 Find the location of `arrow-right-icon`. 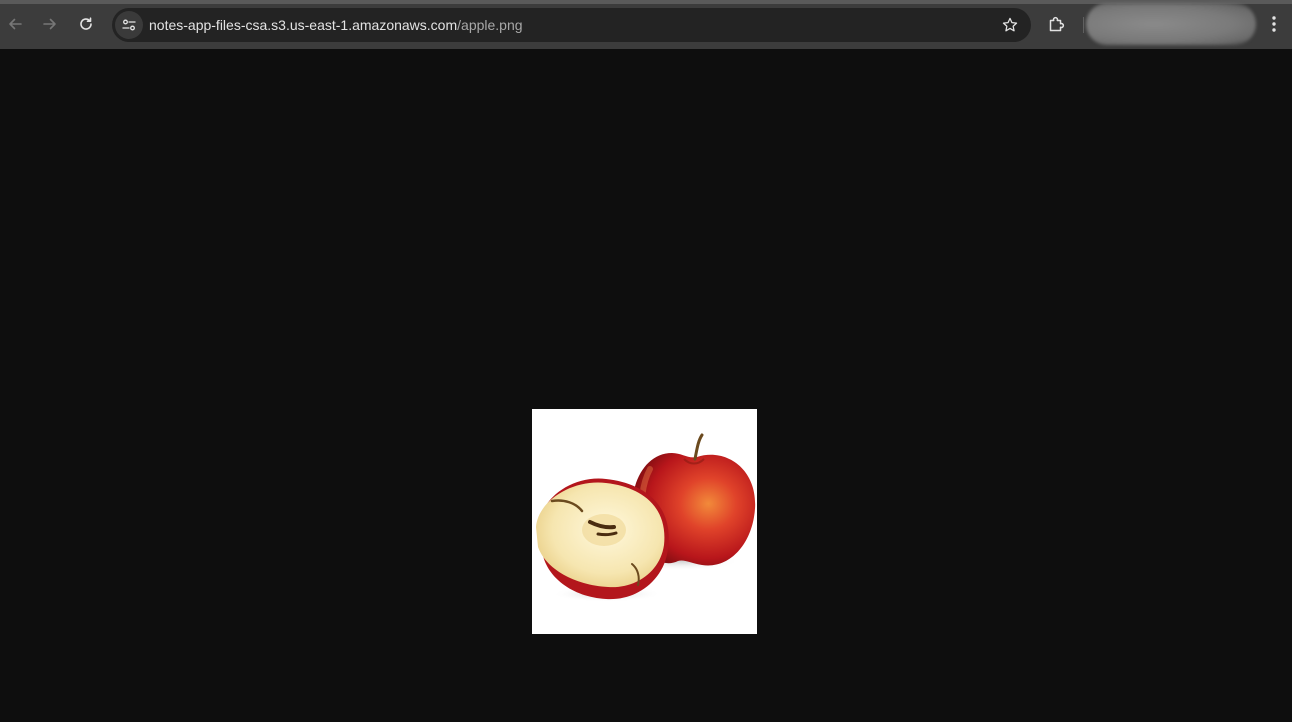

arrow-right-icon is located at coordinates (49, 24).